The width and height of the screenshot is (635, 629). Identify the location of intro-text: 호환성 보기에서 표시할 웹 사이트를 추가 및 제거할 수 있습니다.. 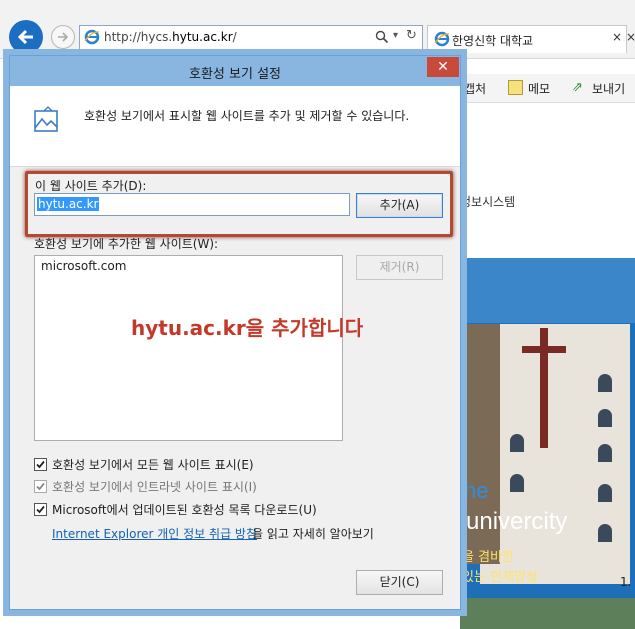
(247, 116).